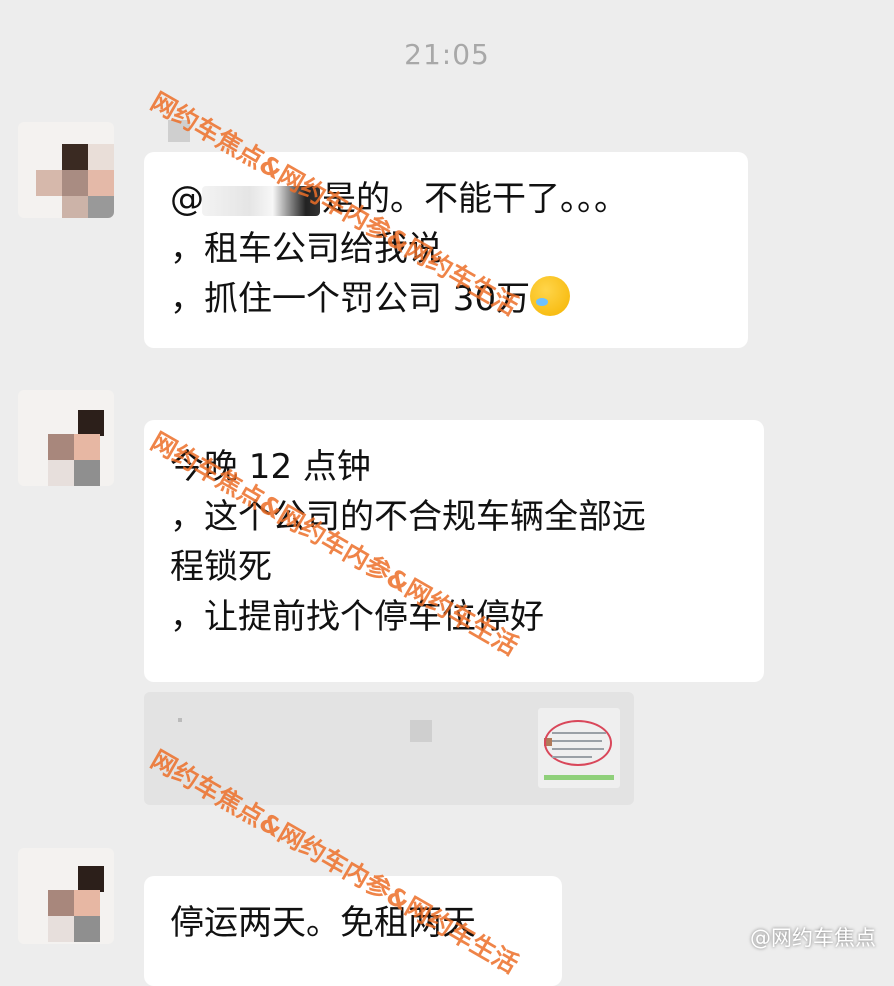 The image size is (894, 986). I want to click on message-line: 停运两天。免租两天, so click(323, 923).